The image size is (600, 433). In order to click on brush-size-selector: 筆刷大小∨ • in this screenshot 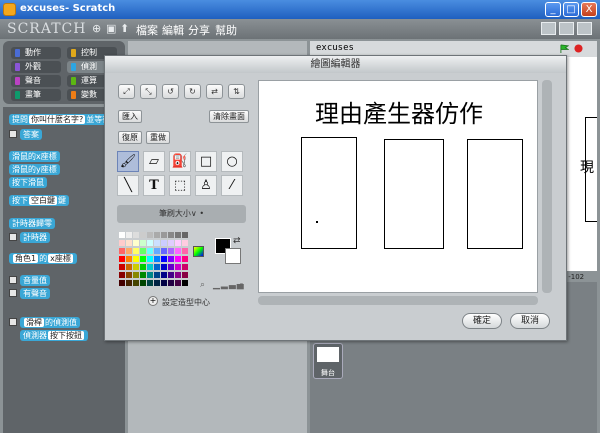, I will do `click(181, 214)`.